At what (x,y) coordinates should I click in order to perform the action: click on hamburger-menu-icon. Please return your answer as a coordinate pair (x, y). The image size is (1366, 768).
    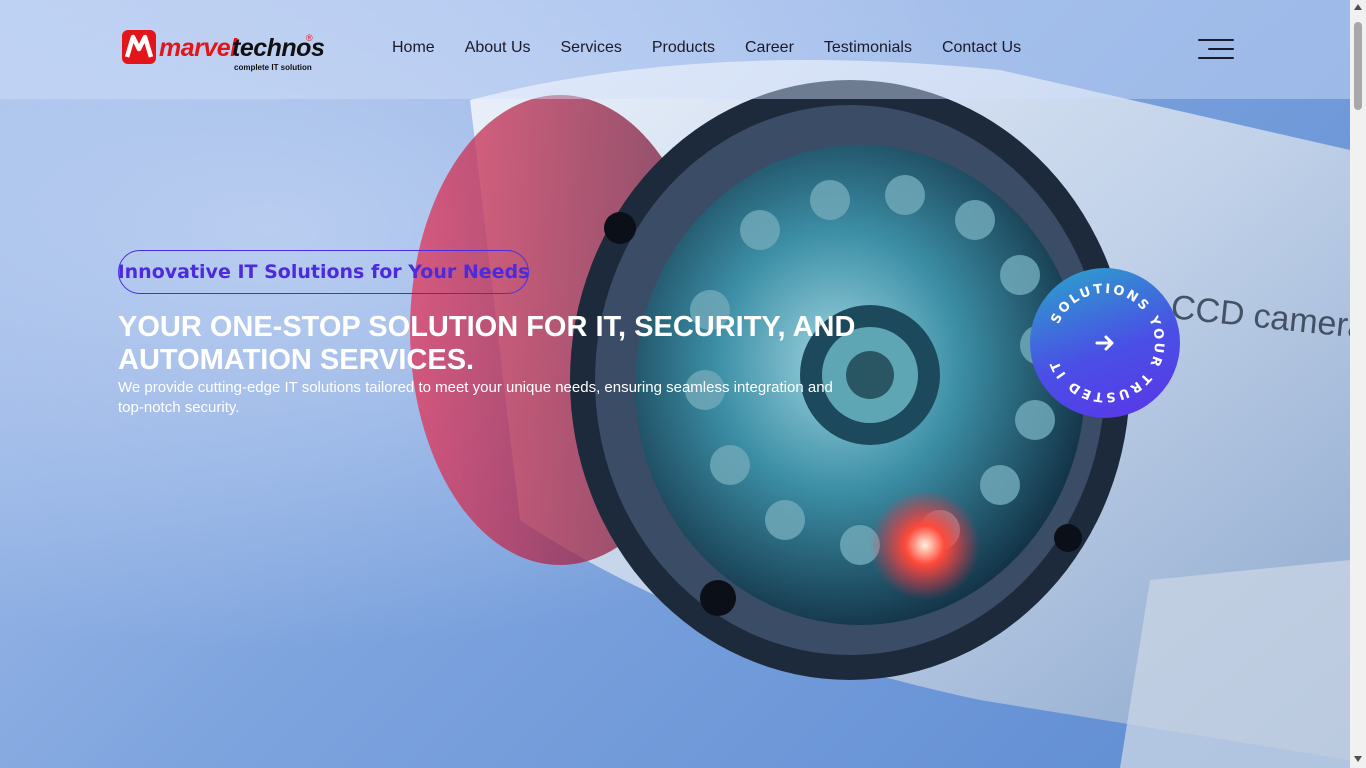
    Looking at the image, I should click on (1216, 50).